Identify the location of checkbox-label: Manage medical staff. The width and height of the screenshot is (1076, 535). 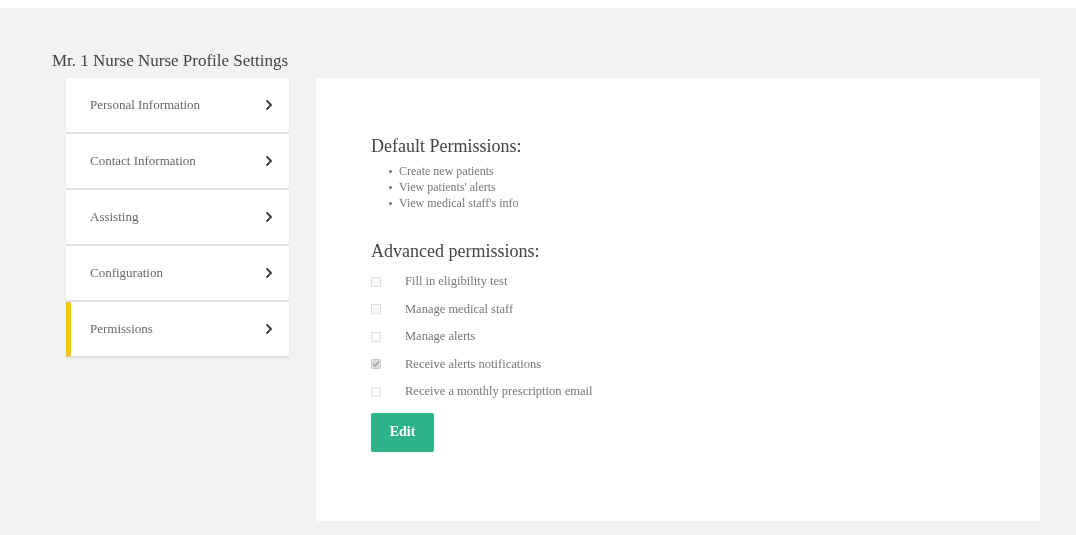
(459, 309).